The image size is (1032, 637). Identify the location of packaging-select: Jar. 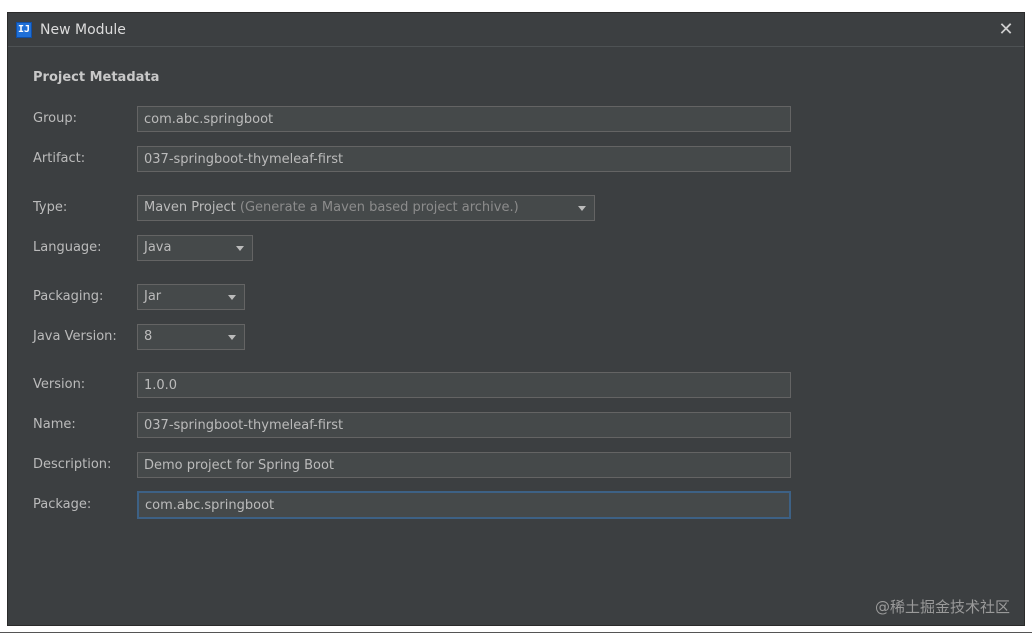
(191, 297).